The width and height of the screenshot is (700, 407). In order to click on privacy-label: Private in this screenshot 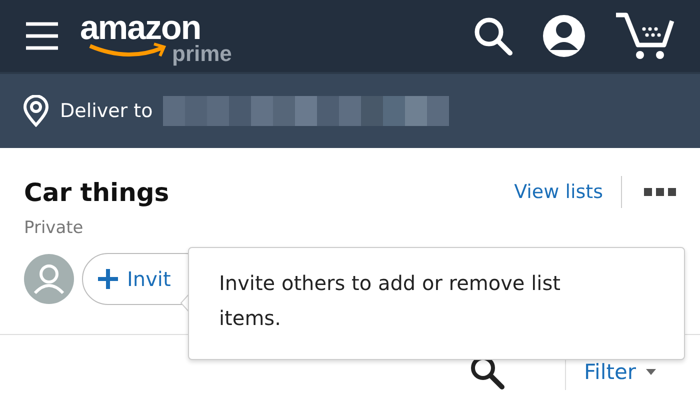, I will do `click(54, 228)`.